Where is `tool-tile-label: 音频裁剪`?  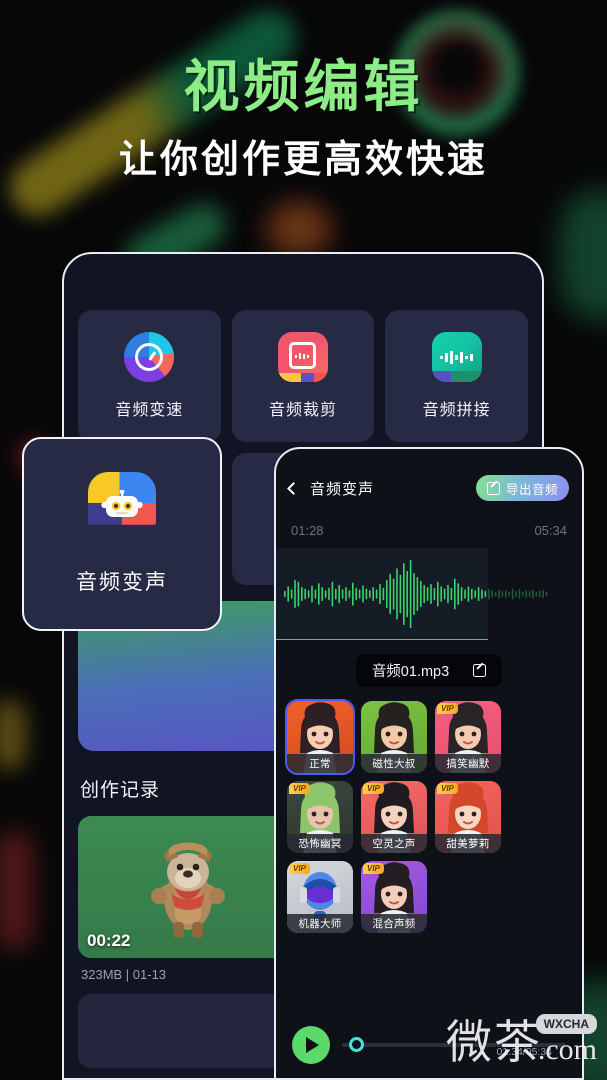 tool-tile-label: 音频裁剪 is located at coordinates (303, 410).